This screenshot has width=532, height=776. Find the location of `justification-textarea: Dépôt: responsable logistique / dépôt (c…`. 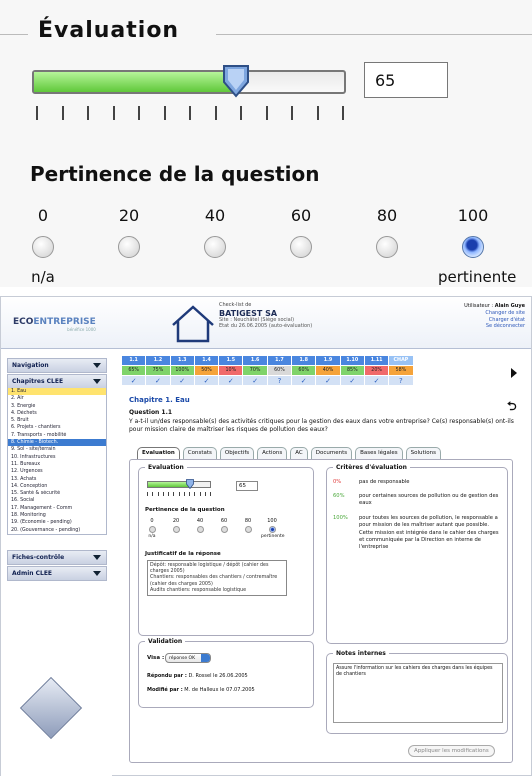

justification-textarea: Dépôt: responsable logistique / dépôt (c… is located at coordinates (217, 578).